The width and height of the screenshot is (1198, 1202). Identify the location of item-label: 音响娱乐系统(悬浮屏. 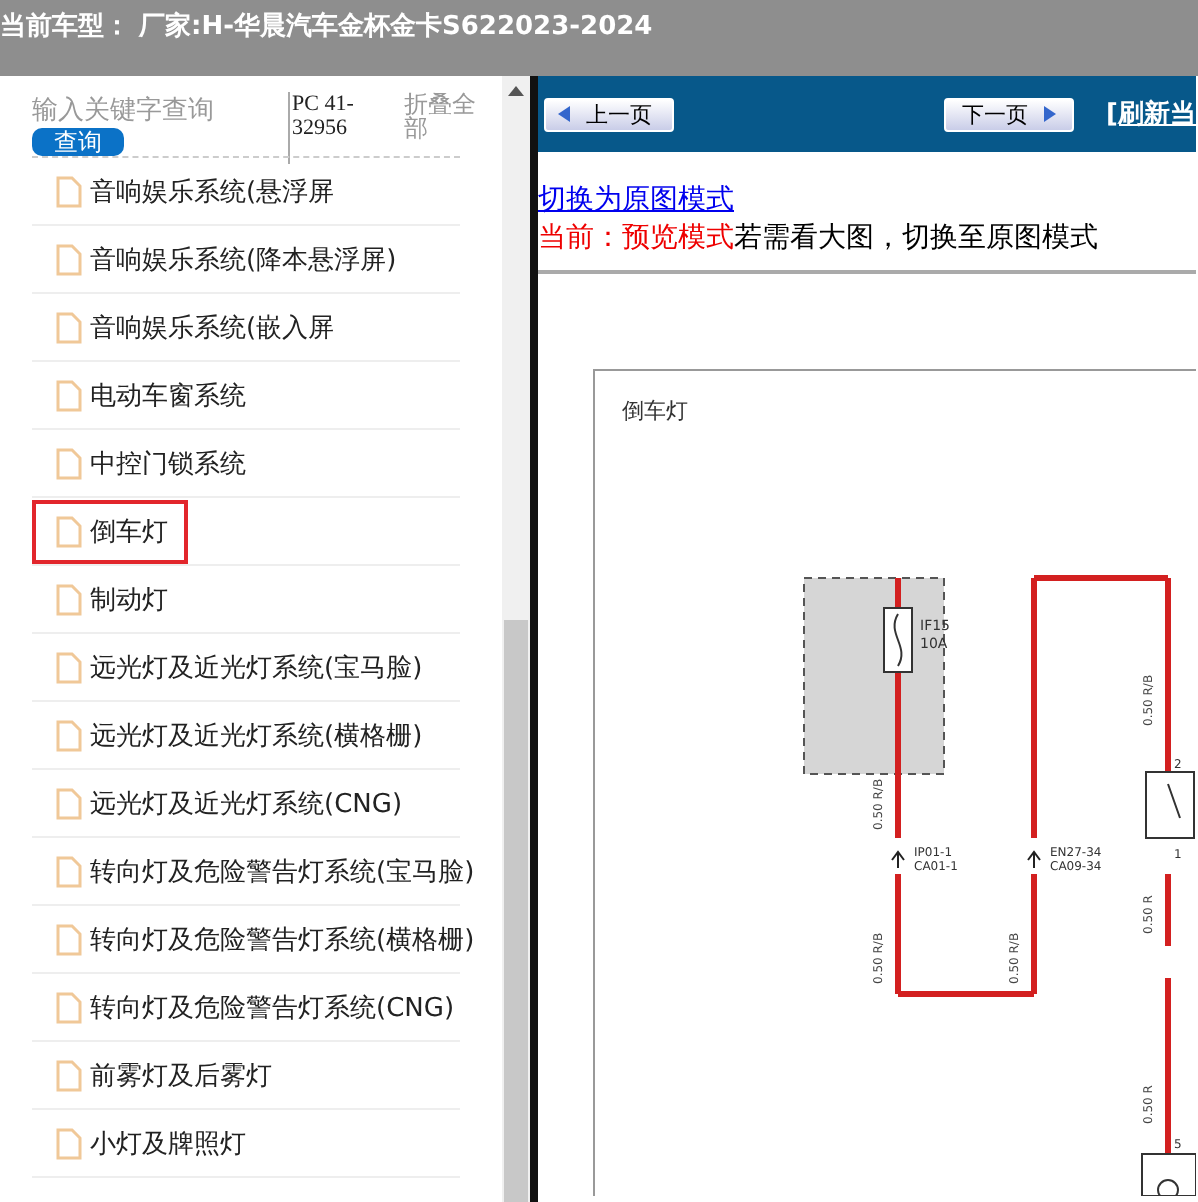
(212, 192).